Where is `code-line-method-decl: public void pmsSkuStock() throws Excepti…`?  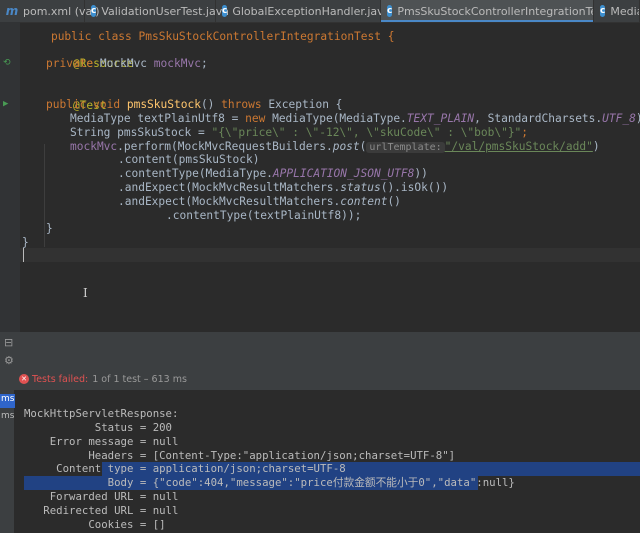
code-line-method-decl: public void pmsSkuStock() throws Excepti… is located at coordinates (194, 105).